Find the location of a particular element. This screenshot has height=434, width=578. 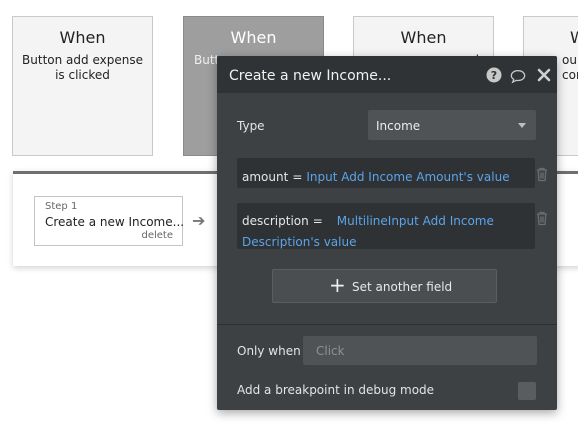

comment-icon is located at coordinates (518, 76).